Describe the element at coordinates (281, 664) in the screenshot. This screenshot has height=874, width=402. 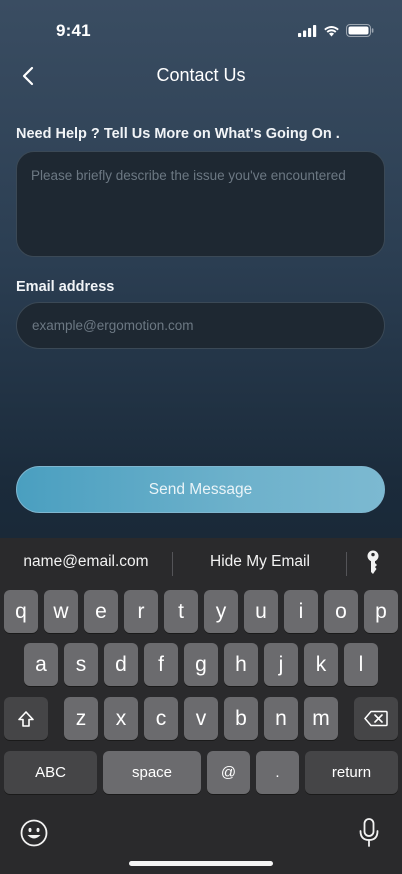
I see `key-j: j` at that location.